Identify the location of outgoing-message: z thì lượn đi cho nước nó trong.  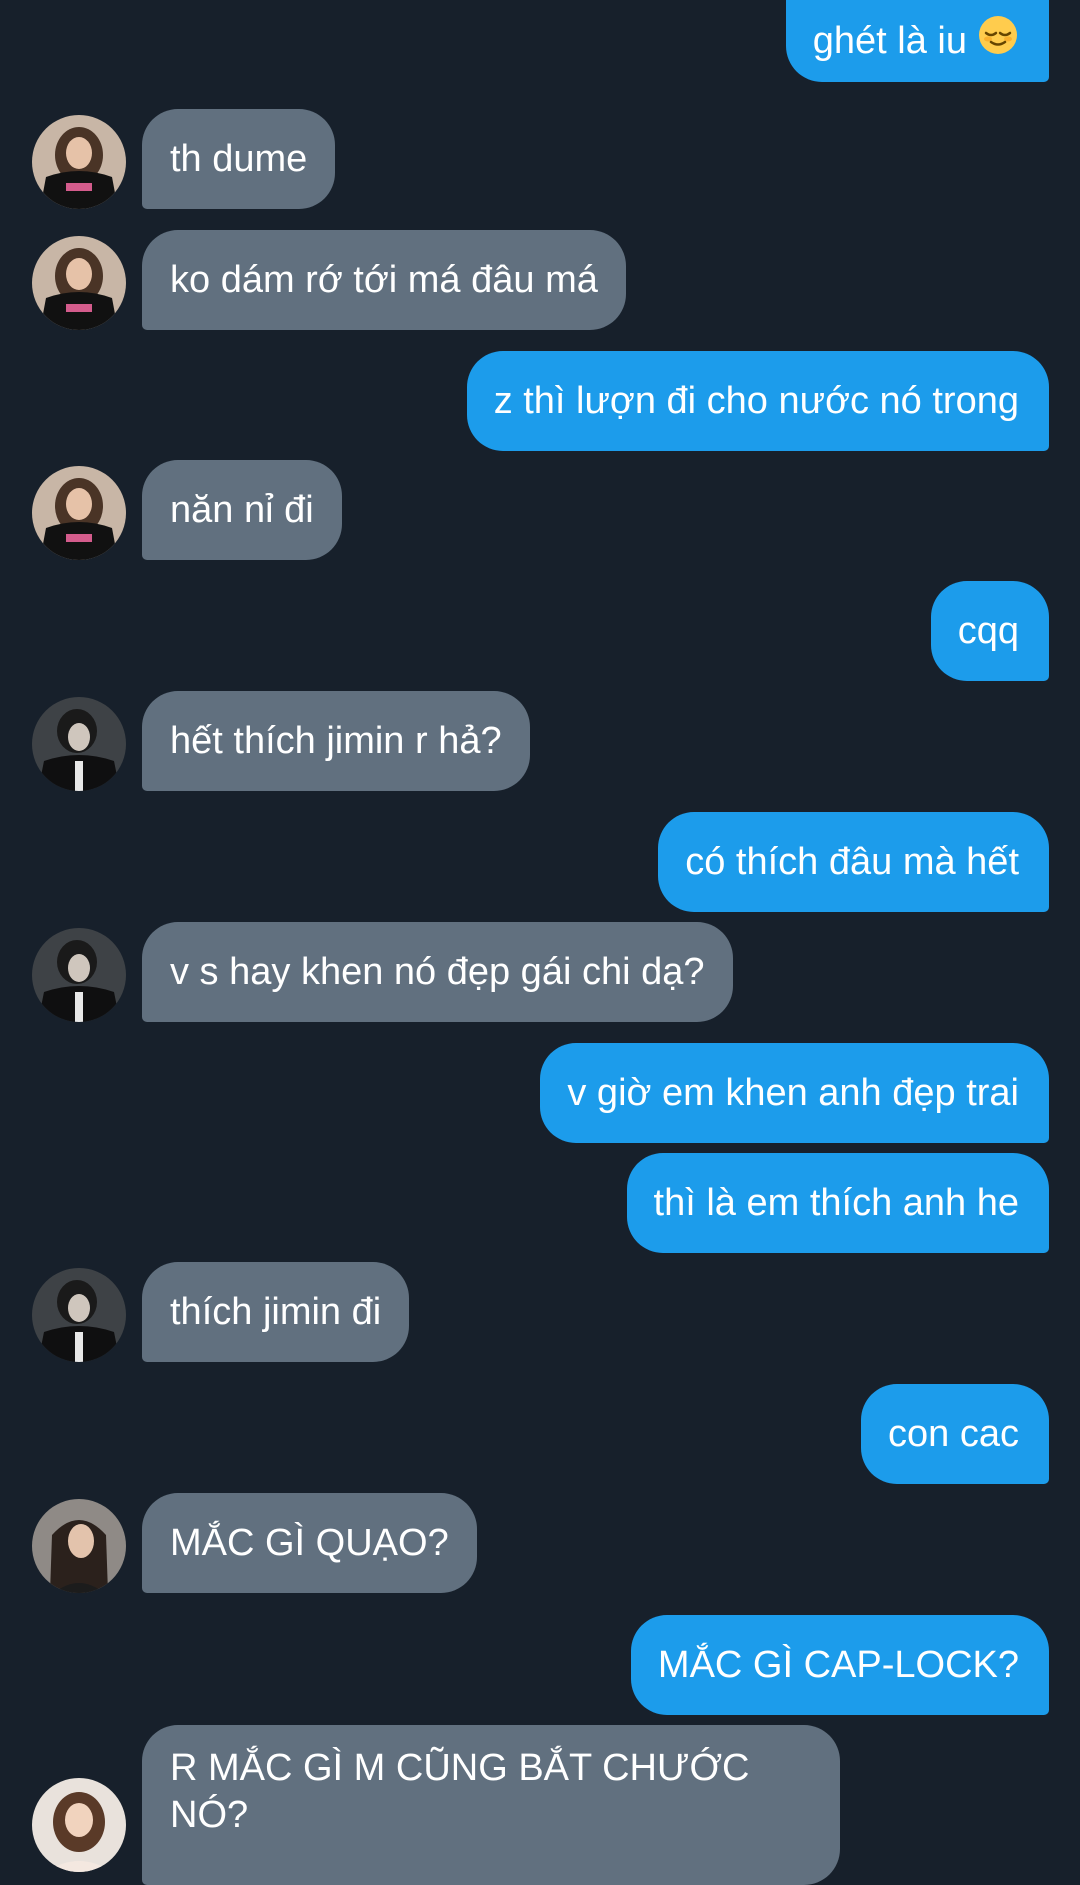
(757, 401).